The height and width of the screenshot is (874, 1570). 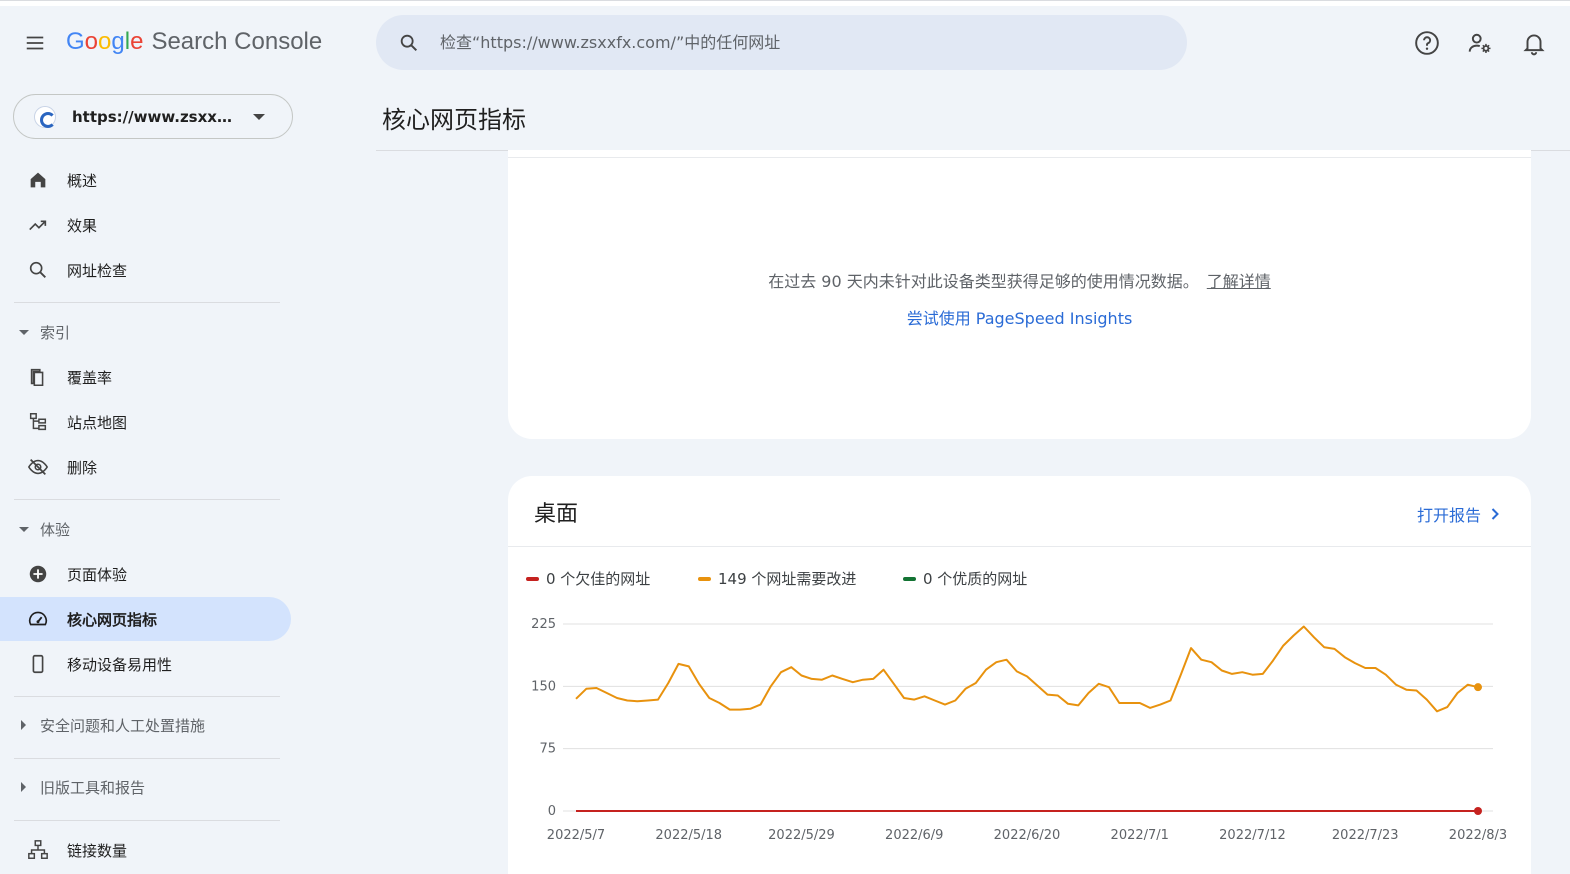 I want to click on sidebar-item-performance: 效果, so click(x=145, y=225).